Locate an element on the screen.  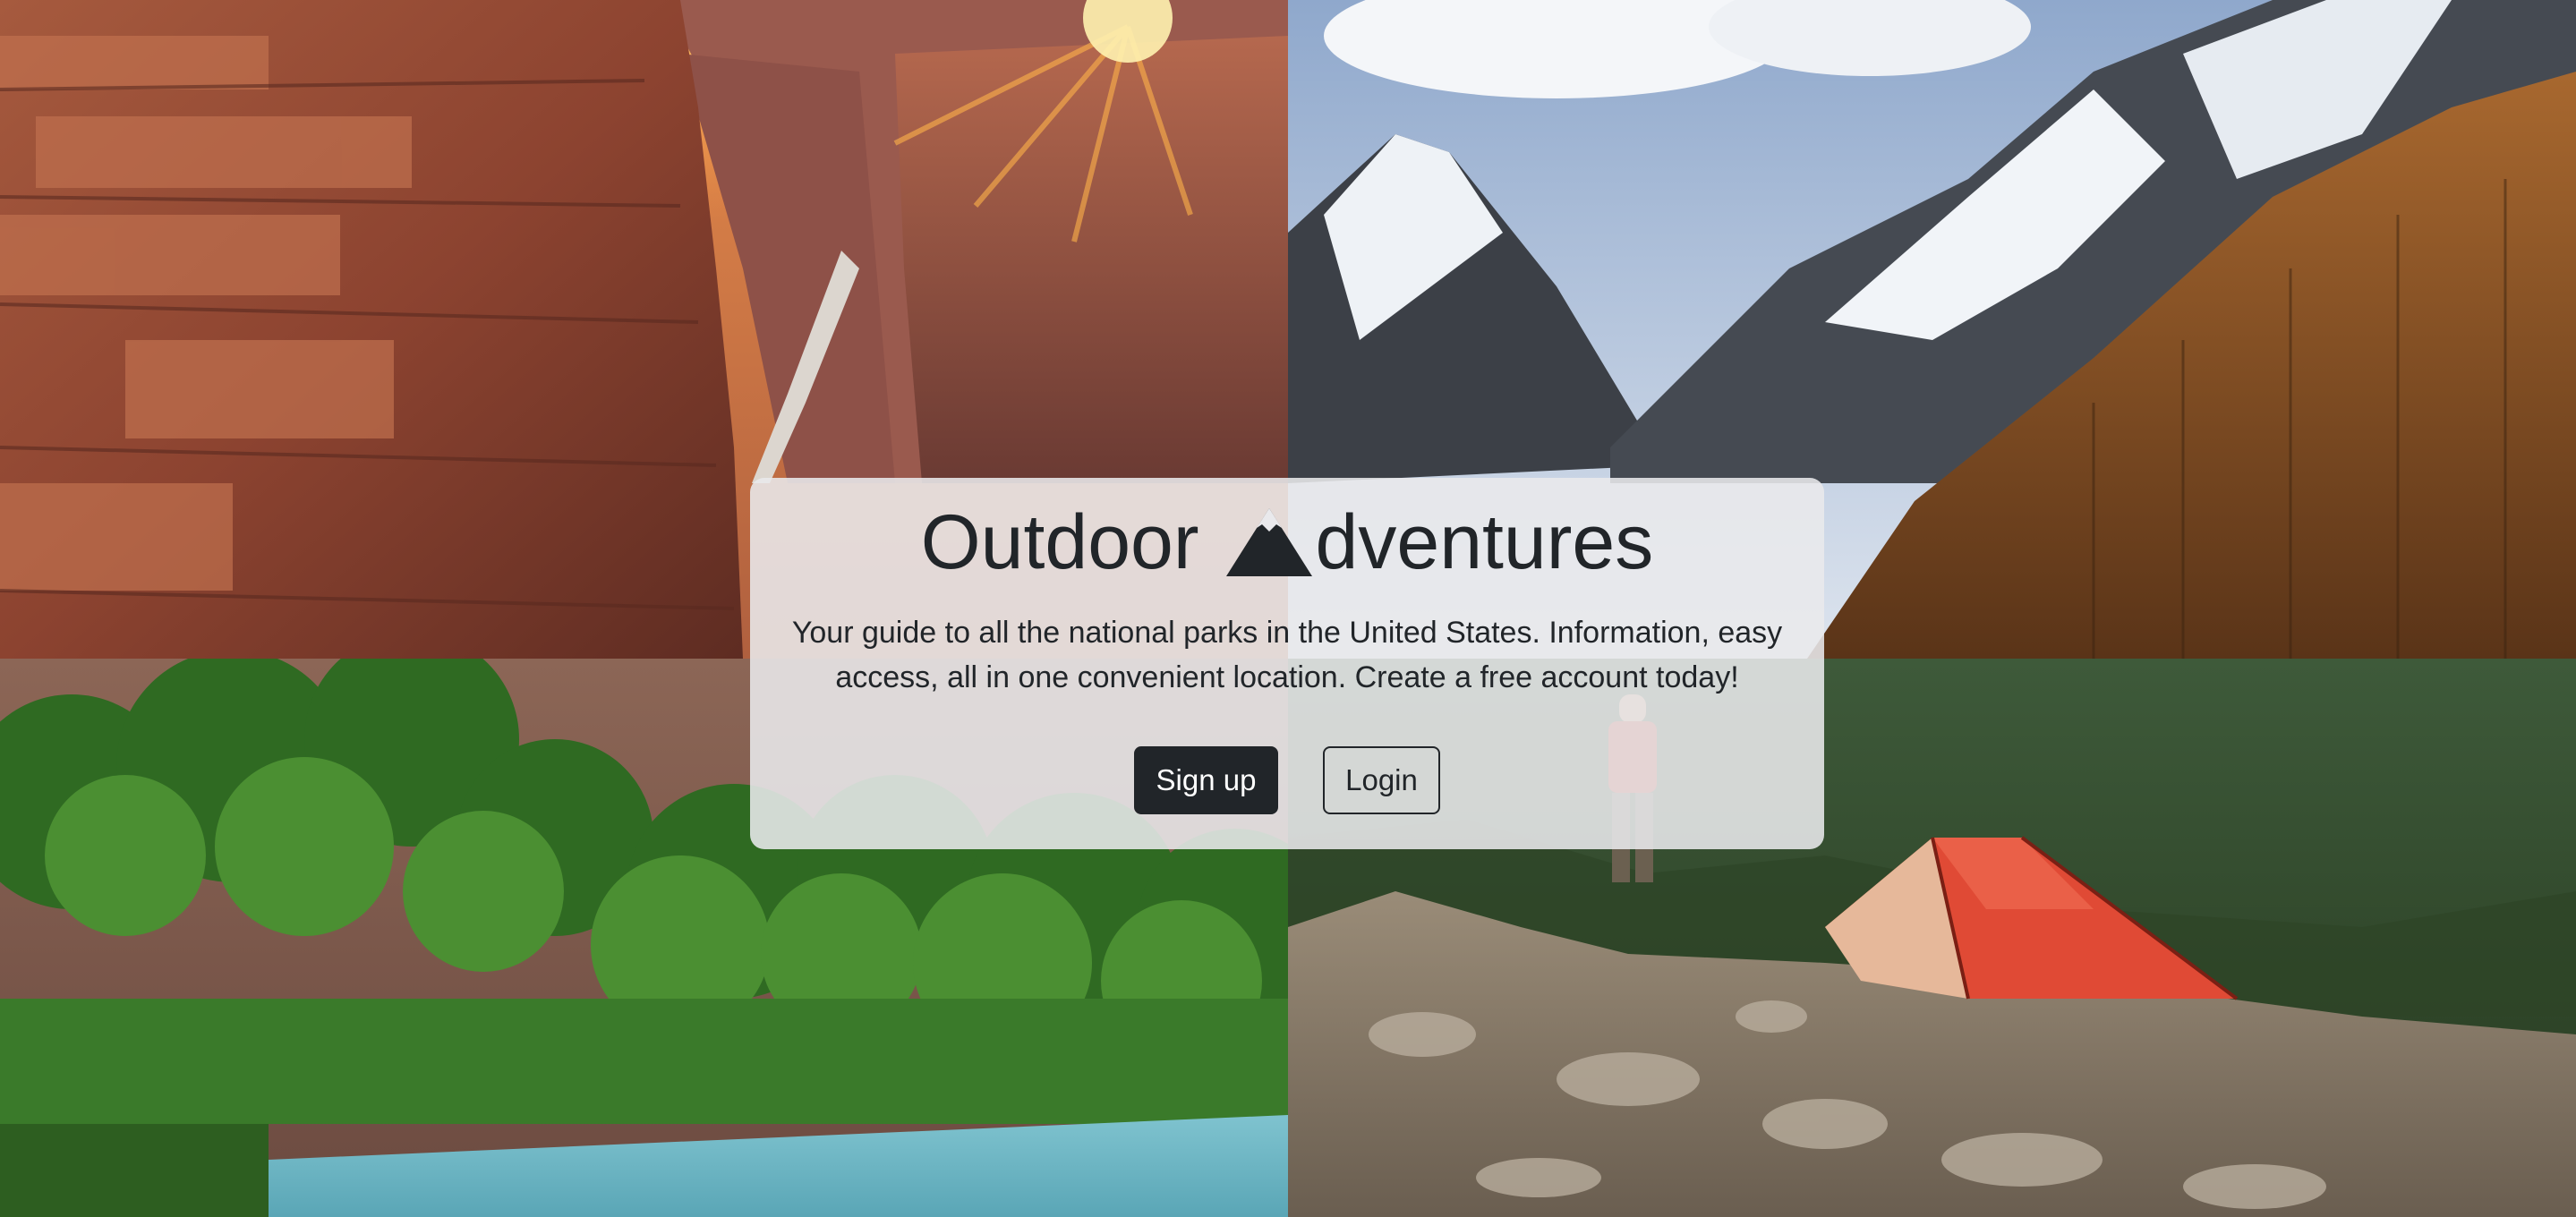
title-text-after: dventures is located at coordinates (1484, 542).